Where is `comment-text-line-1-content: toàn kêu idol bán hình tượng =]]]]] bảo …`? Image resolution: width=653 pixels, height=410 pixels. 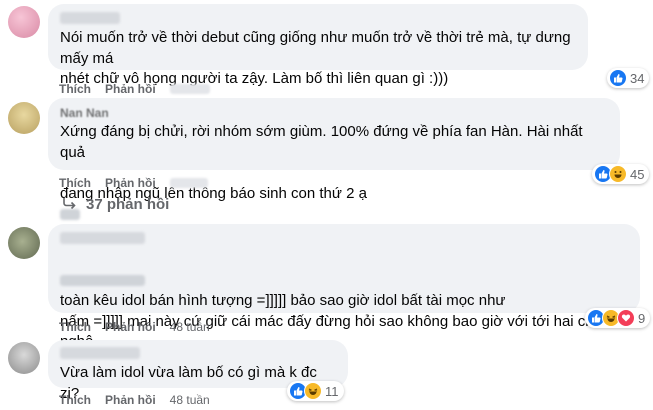 comment-text-line-1-content: toàn kêu idol bán hình tượng =]]]]] bảo … is located at coordinates (283, 300).